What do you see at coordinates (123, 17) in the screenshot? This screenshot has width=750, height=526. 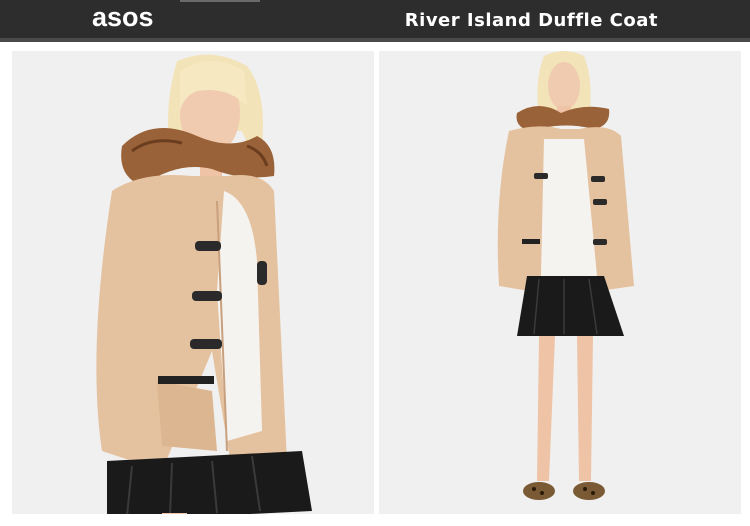 I see `asos-logo: asos` at bounding box center [123, 17].